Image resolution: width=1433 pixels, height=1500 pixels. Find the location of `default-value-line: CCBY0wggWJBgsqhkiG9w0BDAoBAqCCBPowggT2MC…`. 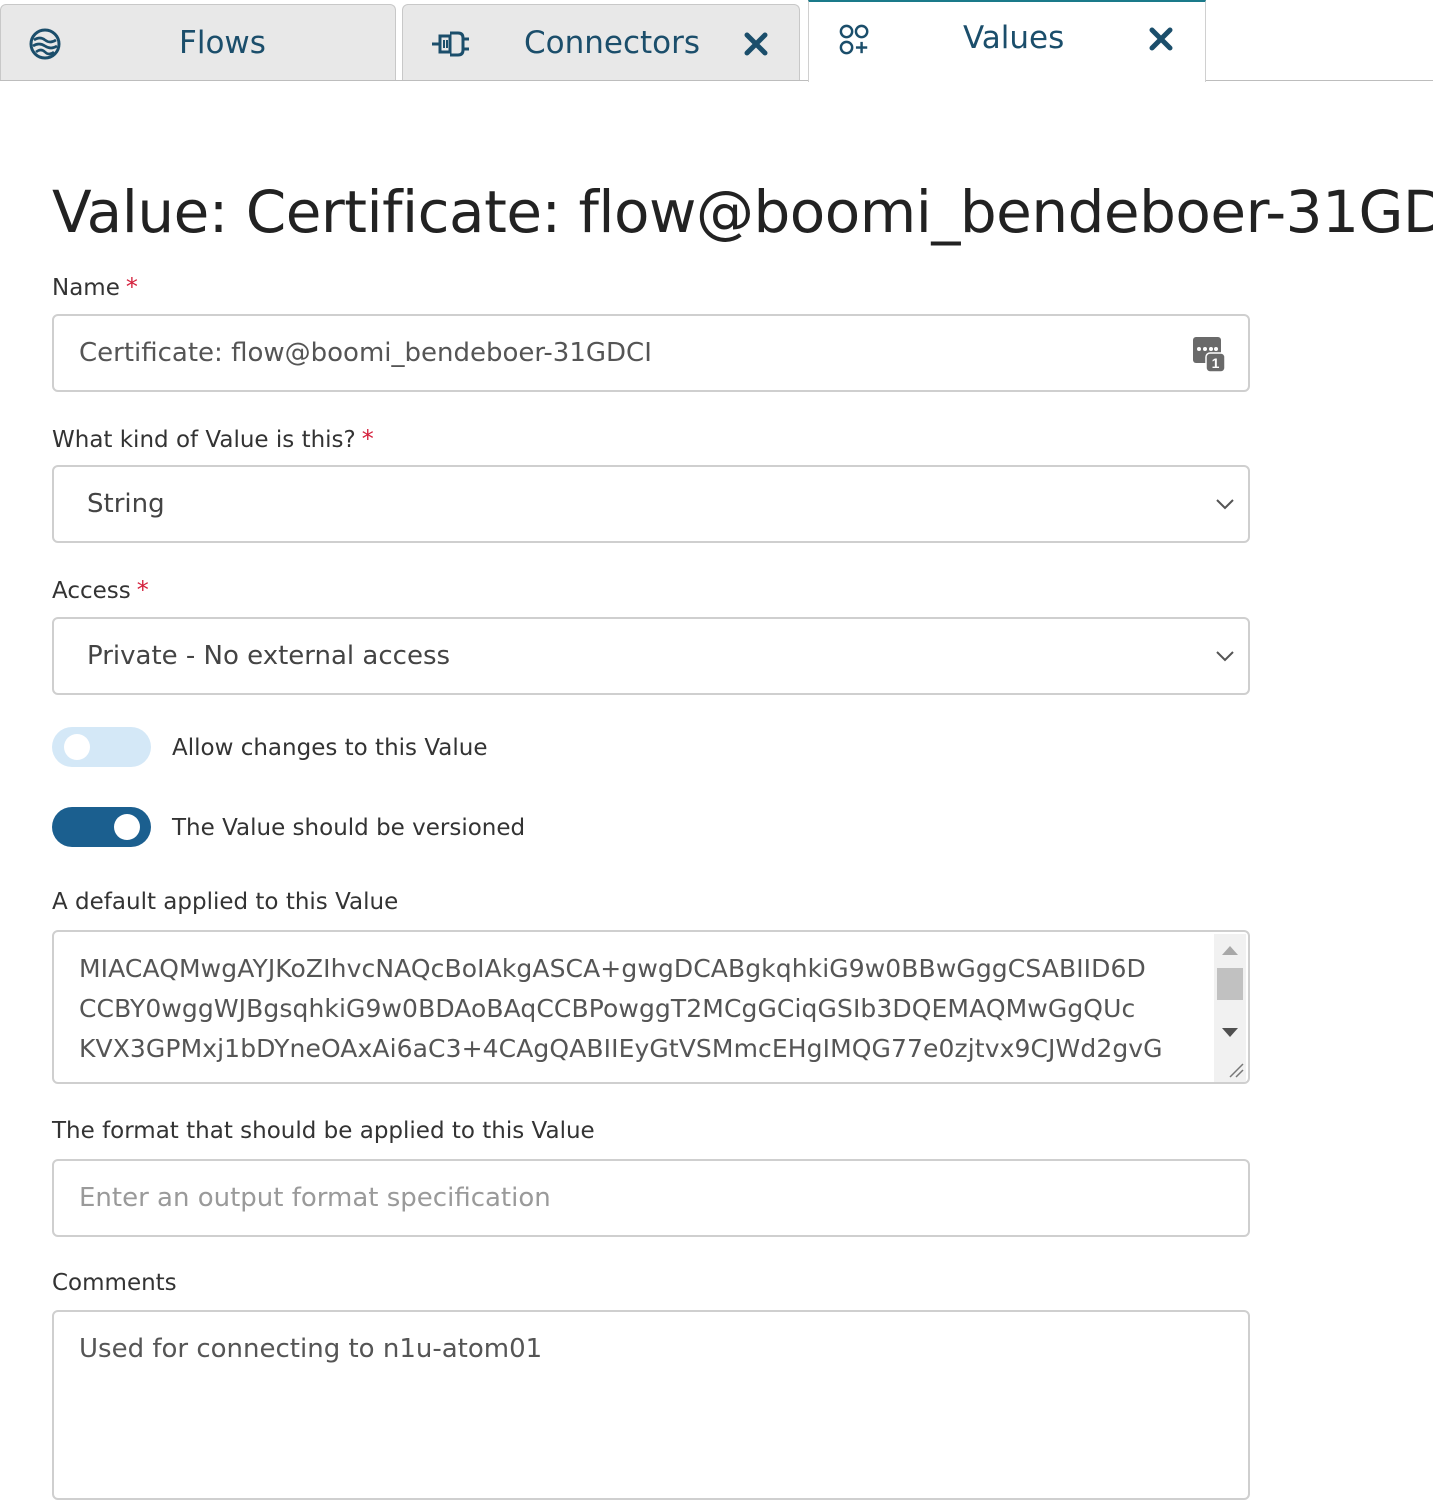

default-value-line: CCBY0wggWJBgsqhkiG9w0BDAoBAqCCBPowggT2MC… is located at coordinates (607, 1008).